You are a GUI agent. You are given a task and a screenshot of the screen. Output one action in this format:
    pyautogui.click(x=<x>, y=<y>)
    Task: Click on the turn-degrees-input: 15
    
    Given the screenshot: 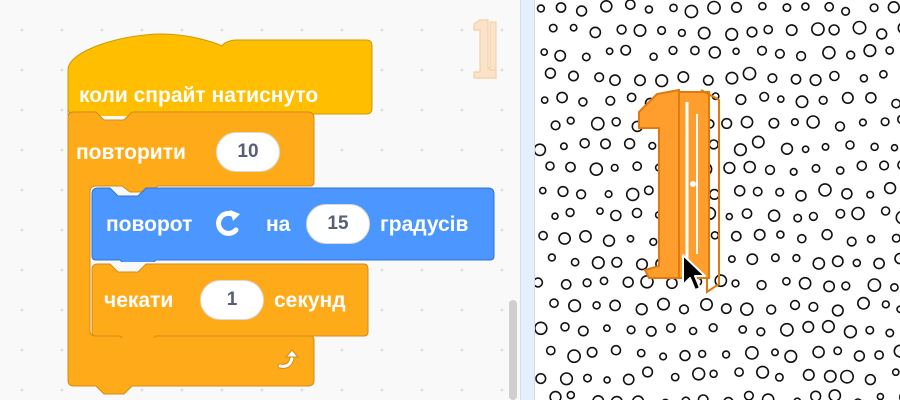 What is the action you would take?
    pyautogui.click(x=338, y=224)
    